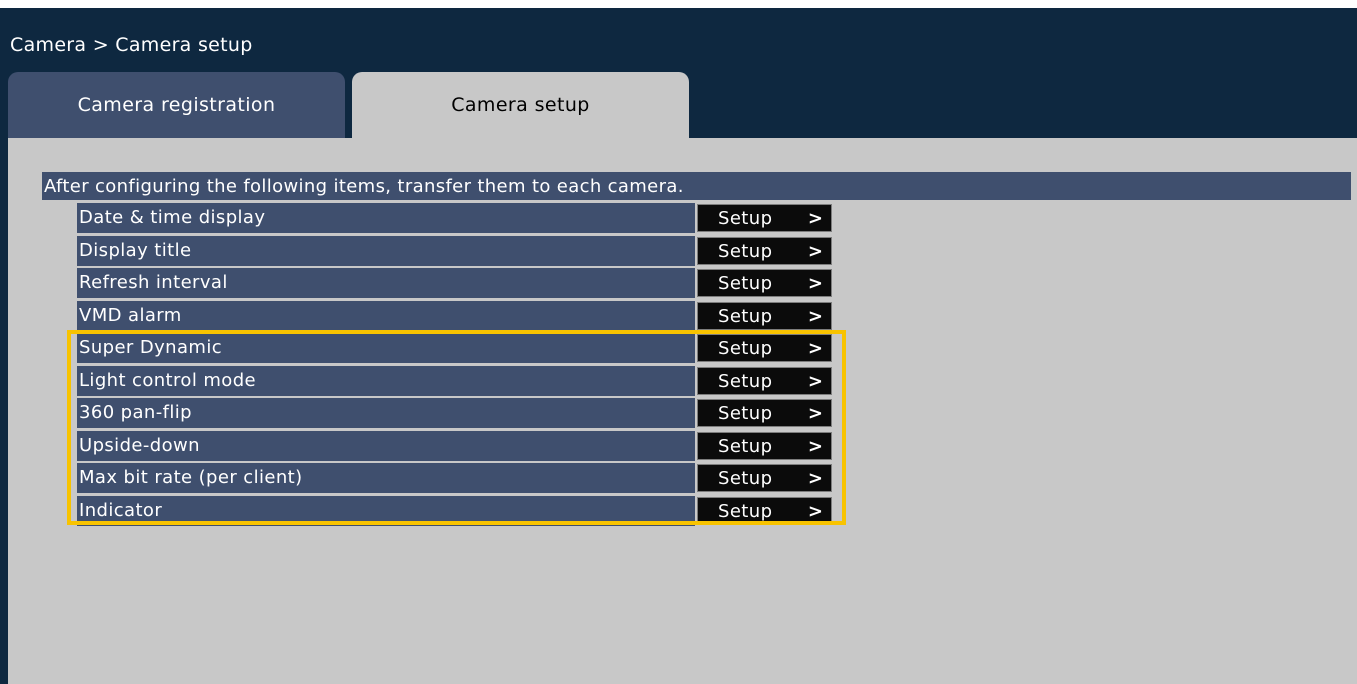  Describe the element at coordinates (386, 218) in the screenshot. I see `item-label: Date & time display` at that location.